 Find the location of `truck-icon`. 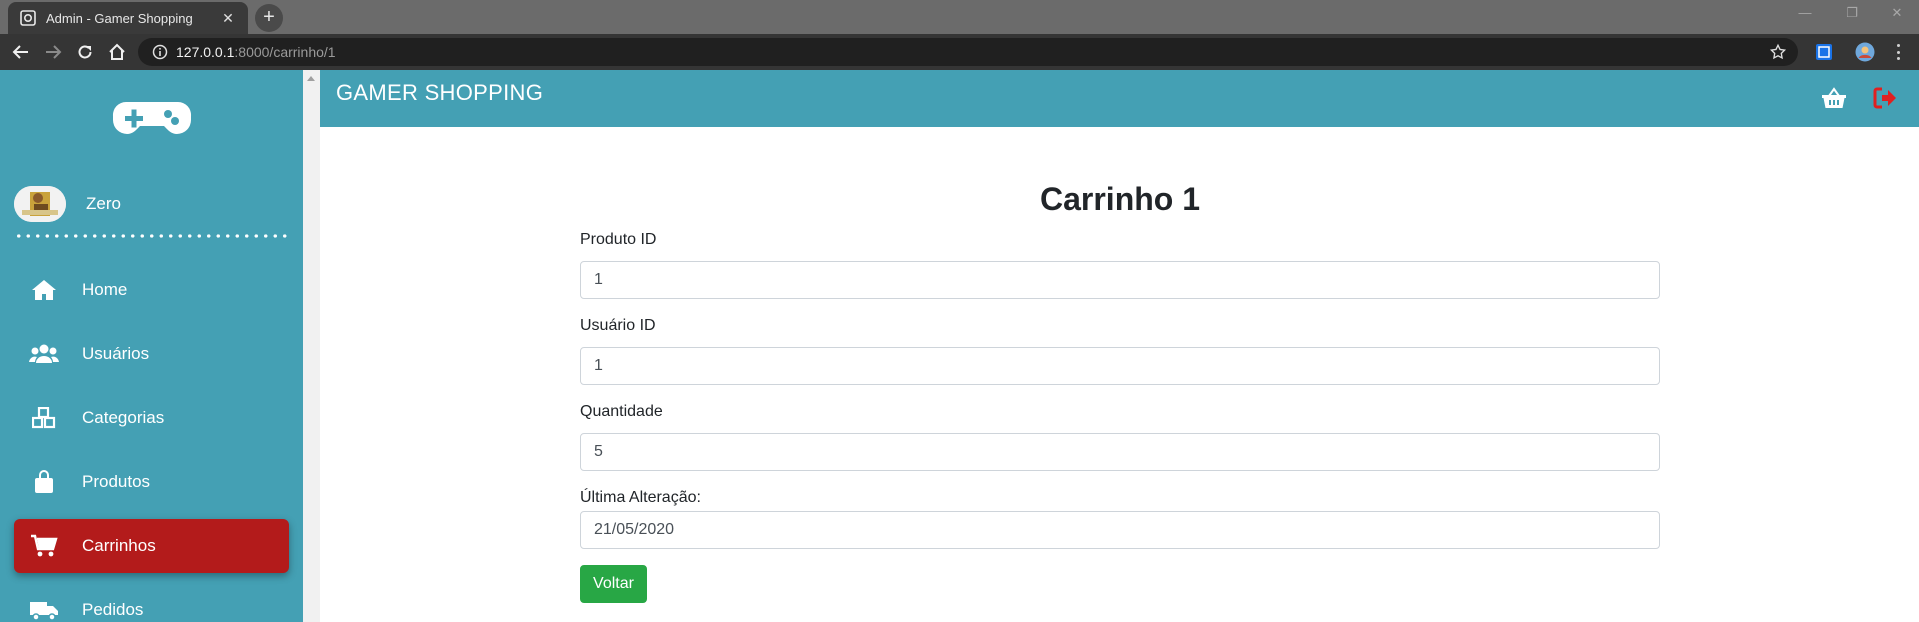

truck-icon is located at coordinates (44, 609).